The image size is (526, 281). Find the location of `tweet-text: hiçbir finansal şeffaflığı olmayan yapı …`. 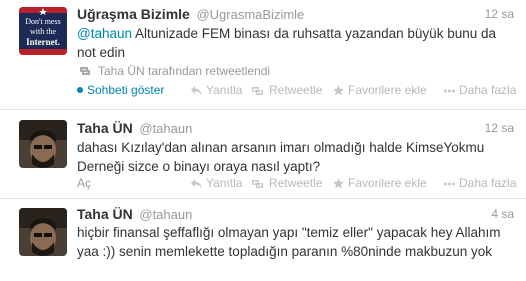

tweet-text: hiçbir finansal şeffaflığı olmayan yapı … is located at coordinates (289, 242).